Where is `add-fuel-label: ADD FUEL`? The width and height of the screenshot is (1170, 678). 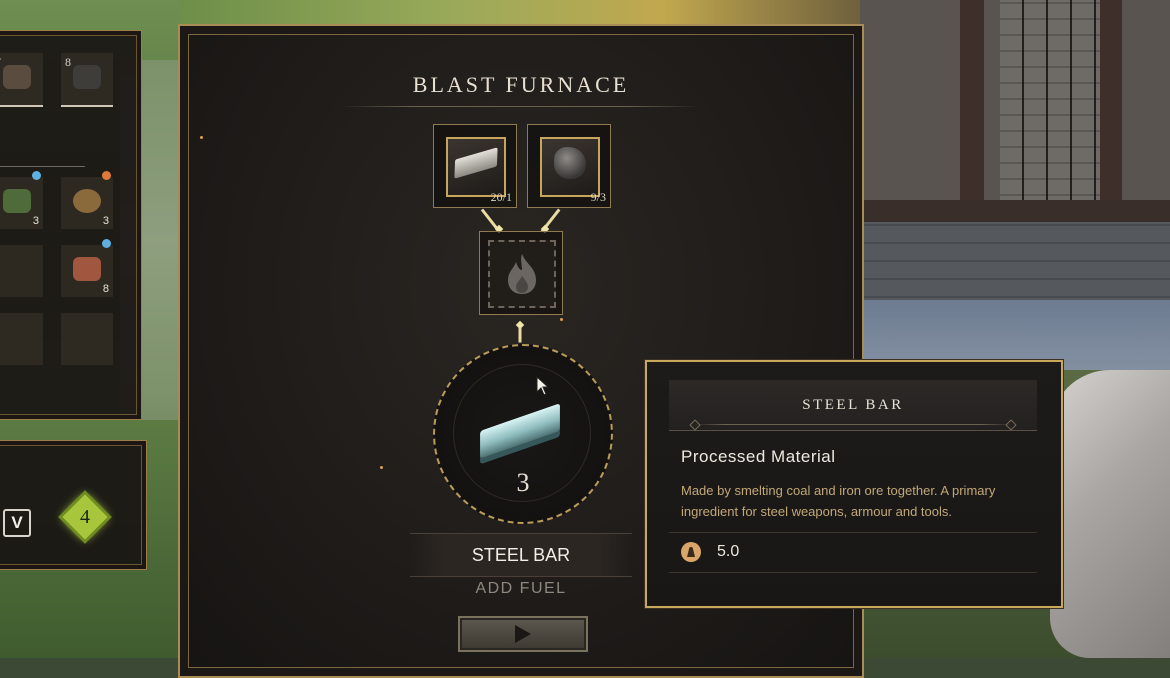 add-fuel-label: ADD FUEL is located at coordinates (521, 589).